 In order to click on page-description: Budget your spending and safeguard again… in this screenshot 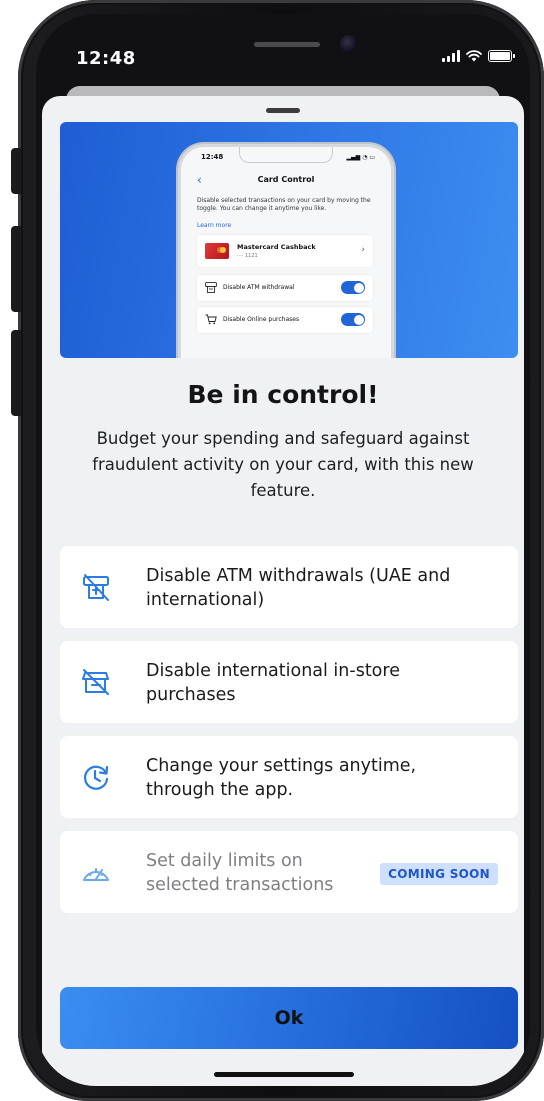, I will do `click(283, 464)`.